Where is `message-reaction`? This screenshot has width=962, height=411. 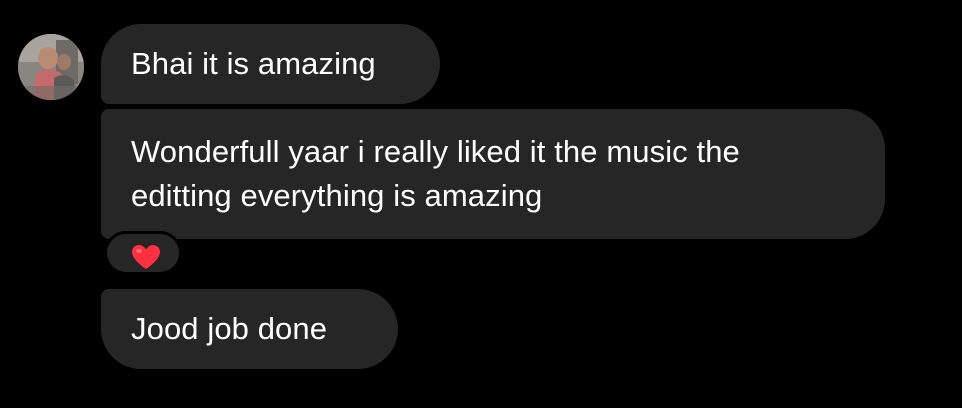 message-reaction is located at coordinates (143, 253).